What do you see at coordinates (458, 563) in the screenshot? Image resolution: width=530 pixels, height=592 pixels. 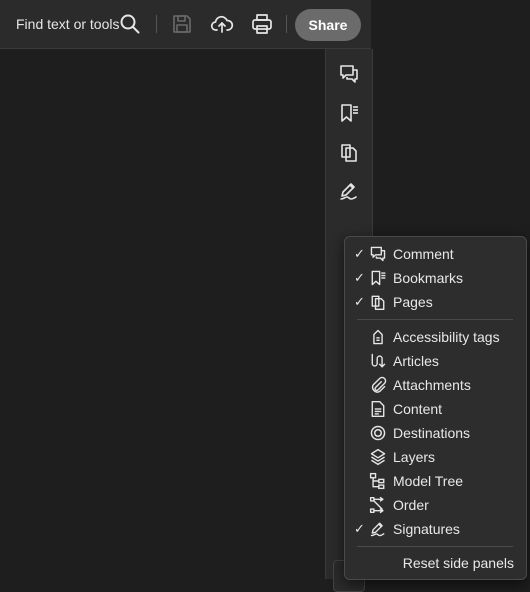 I see `reset-side-panels-label: Reset side panels` at bounding box center [458, 563].